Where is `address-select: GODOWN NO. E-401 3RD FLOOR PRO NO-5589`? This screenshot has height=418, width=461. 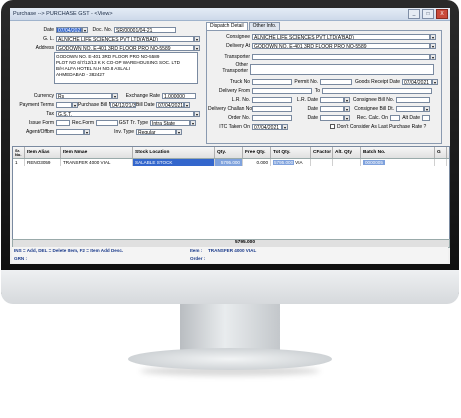
address-select: GODOWN NO. E-401 3RD FLOOR PRO NO-5589 is located at coordinates (125, 47).